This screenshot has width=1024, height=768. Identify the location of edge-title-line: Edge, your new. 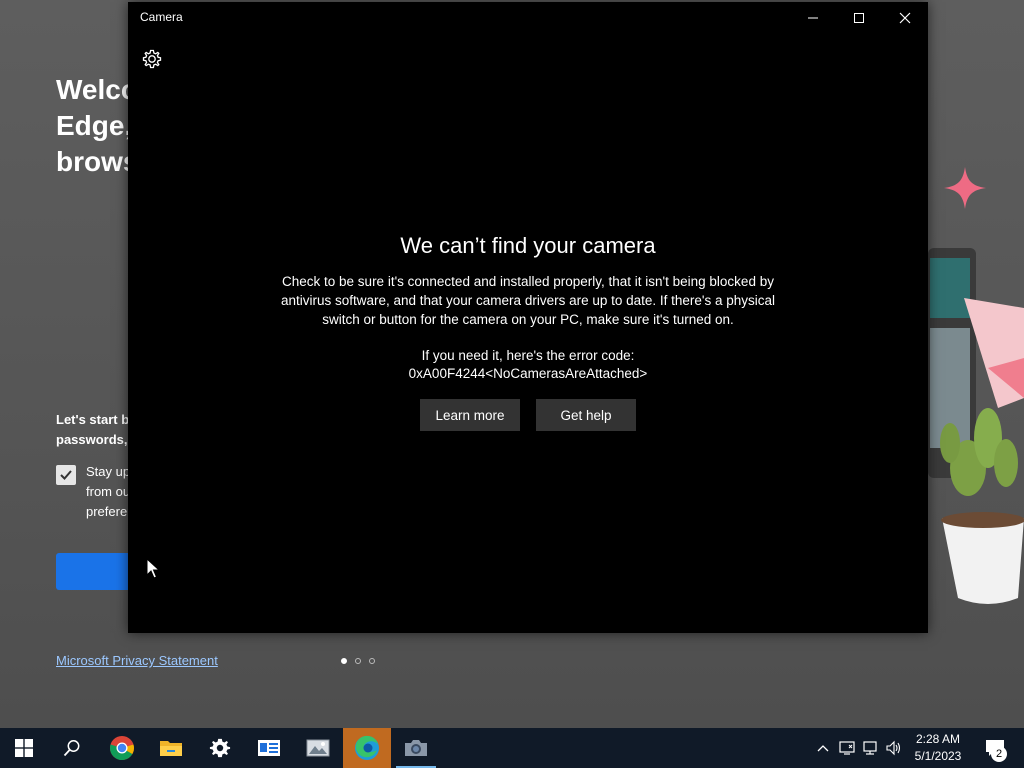
(92, 125).